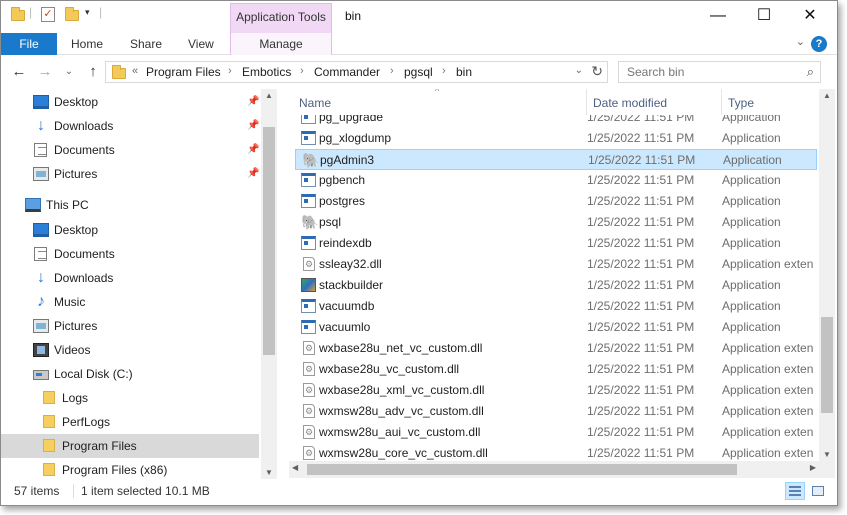 Image resolution: width=847 pixels, height=515 pixels. What do you see at coordinates (130, 468) in the screenshot?
I see `sidebar-item-program-files-x86: Program Files (x86)` at bounding box center [130, 468].